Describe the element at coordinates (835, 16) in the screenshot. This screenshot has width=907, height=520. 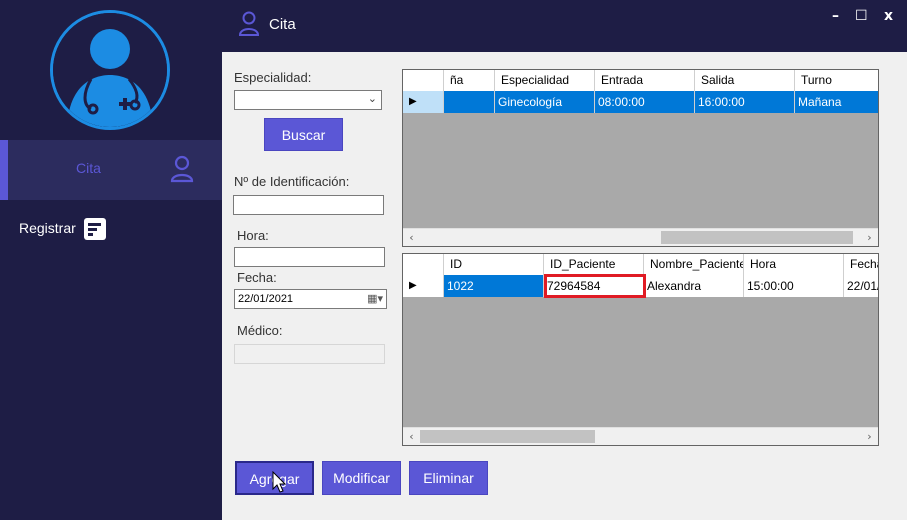
I see `minimize-button: –` at that location.